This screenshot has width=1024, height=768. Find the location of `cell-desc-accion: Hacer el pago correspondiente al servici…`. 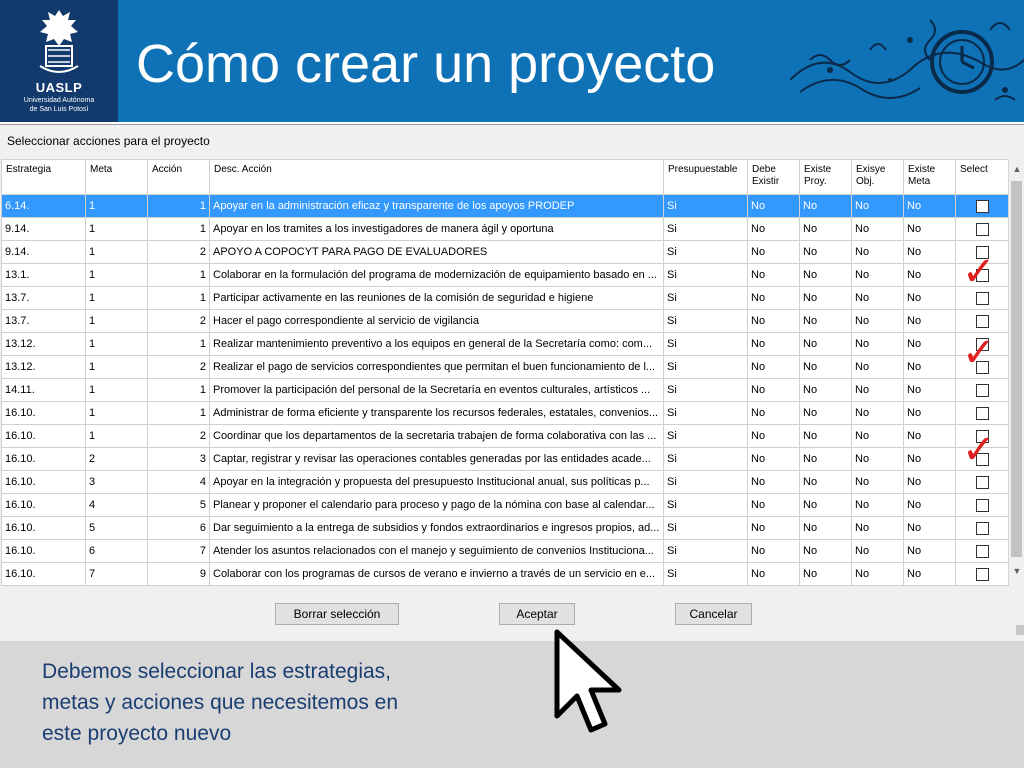

cell-desc-accion: Hacer el pago correspondiente al servici… is located at coordinates (436, 321).